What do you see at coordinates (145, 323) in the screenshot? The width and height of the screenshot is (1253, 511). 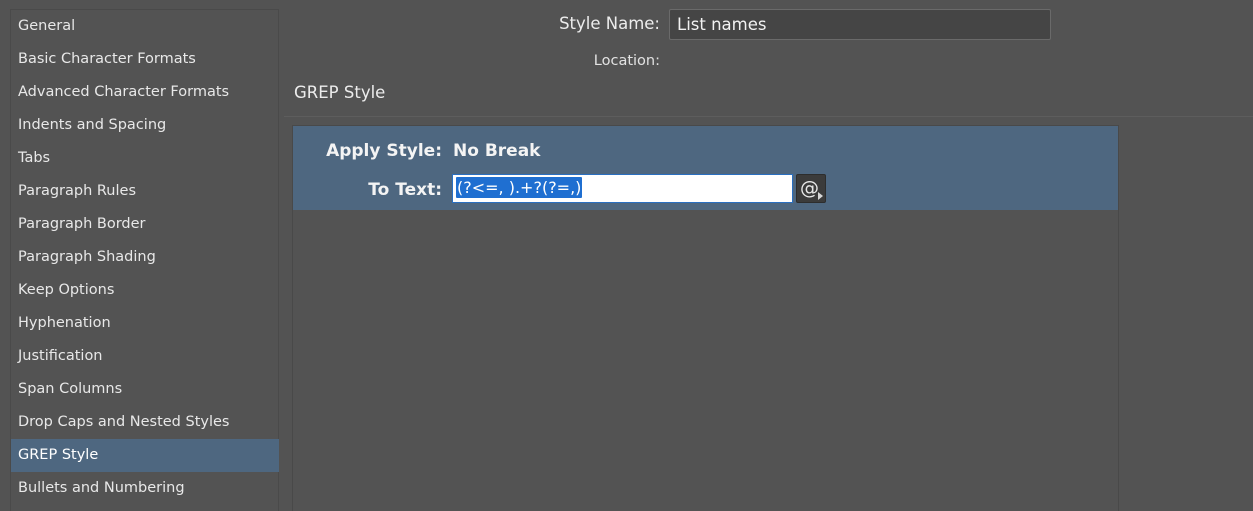 I see `sidebar-item-hyphenation: Hyphenation` at bounding box center [145, 323].